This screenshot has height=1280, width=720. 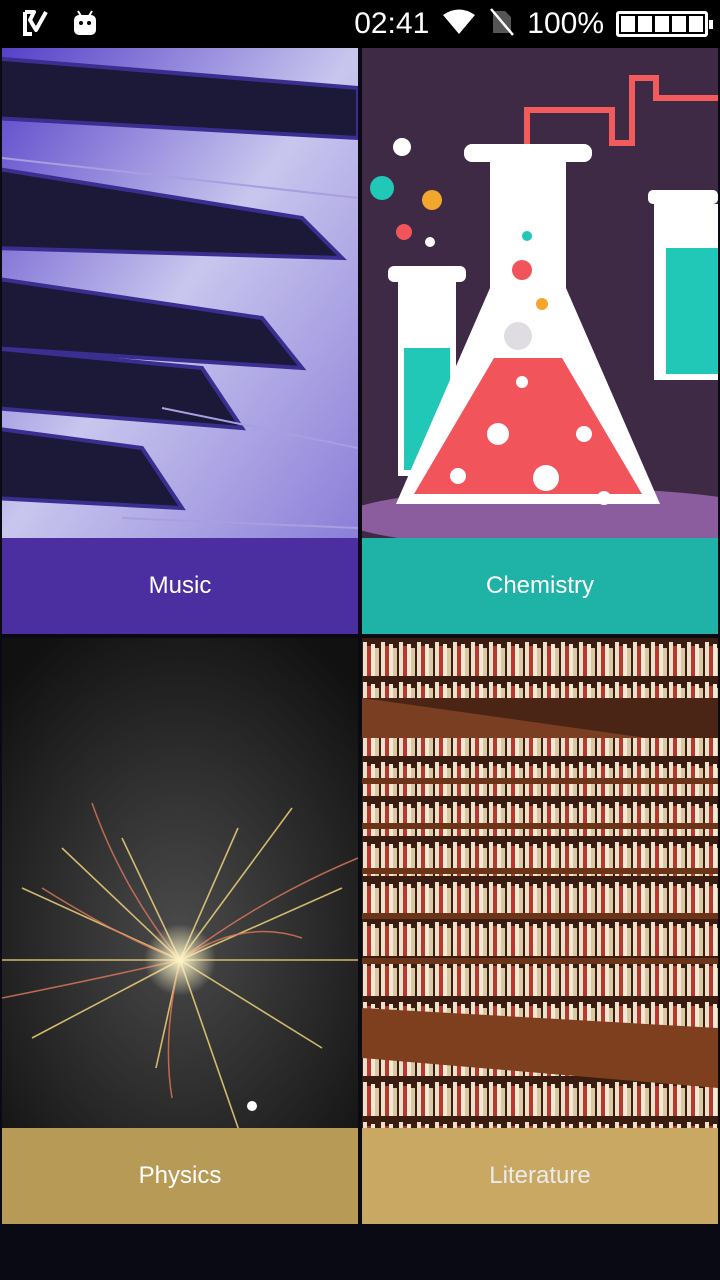 I want to click on status-bar: 02:41 100%, so click(x=360, y=24).